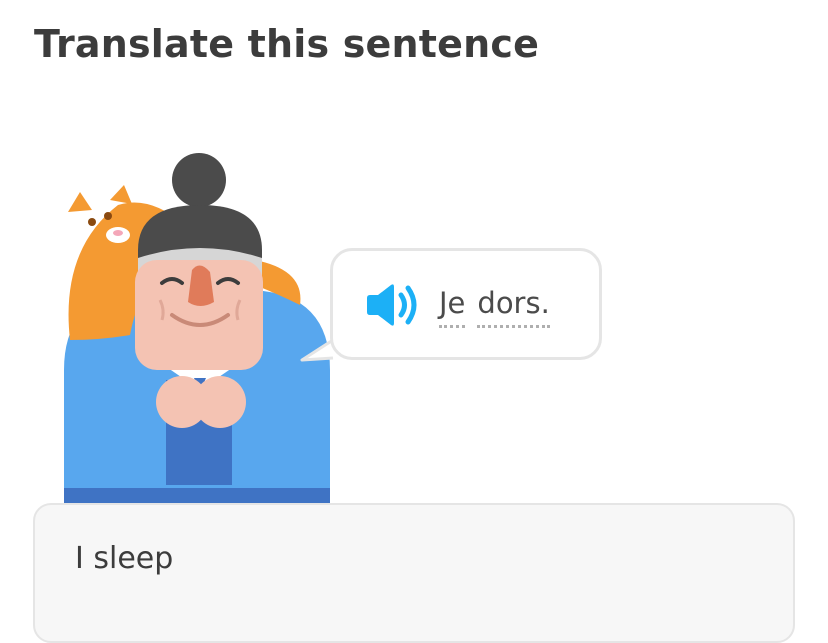  Describe the element at coordinates (287, 44) in the screenshot. I see `page-title: Translate this sentence` at that location.